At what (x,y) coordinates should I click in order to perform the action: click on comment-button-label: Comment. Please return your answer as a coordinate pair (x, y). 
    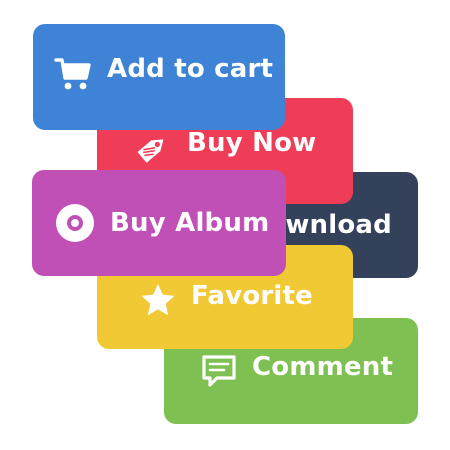
    Looking at the image, I should click on (323, 367).